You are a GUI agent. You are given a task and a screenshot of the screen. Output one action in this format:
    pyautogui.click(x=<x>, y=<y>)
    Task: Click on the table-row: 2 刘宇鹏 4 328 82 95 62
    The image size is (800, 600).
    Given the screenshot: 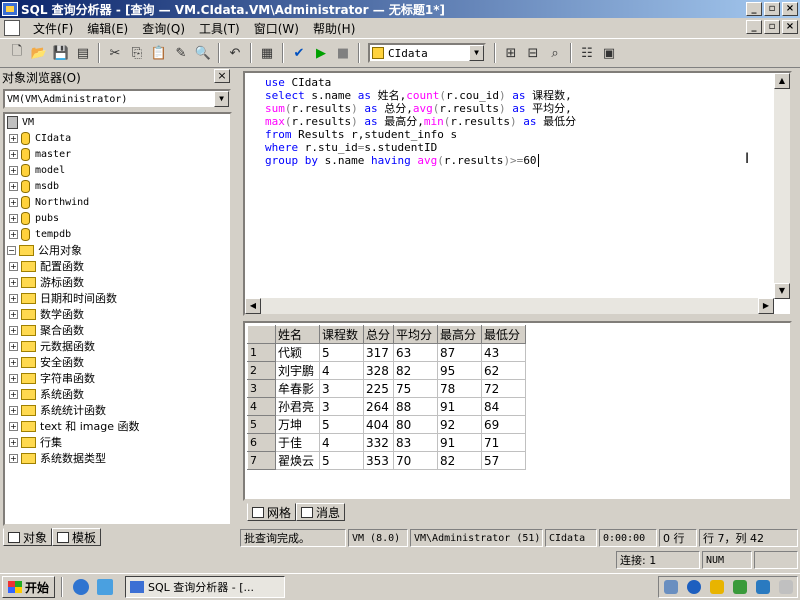 What is the action you would take?
    pyautogui.click(x=386, y=370)
    